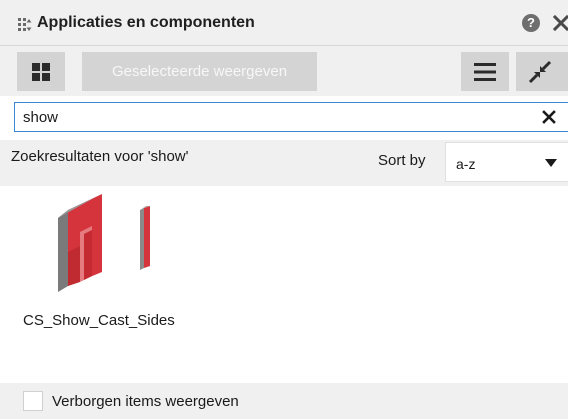  Describe the element at coordinates (402, 160) in the screenshot. I see `sort-label: Sort by` at that location.